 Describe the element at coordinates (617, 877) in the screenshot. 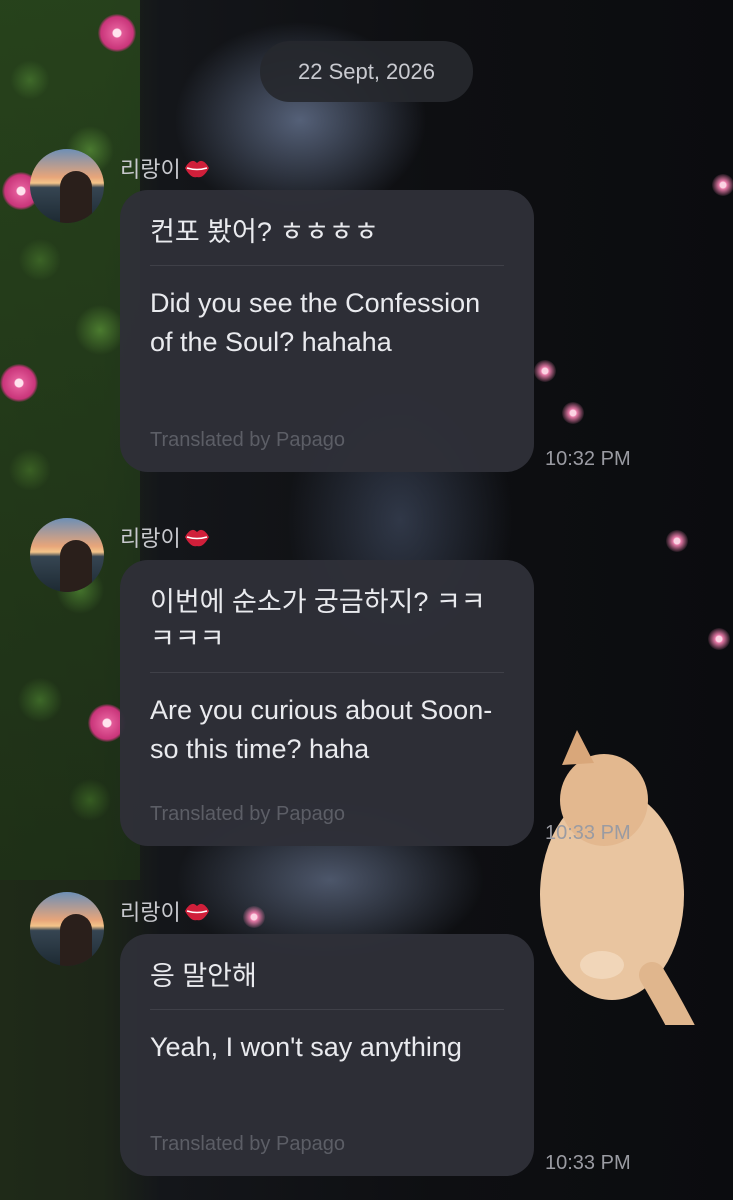

I see `kitten-illustration` at that location.